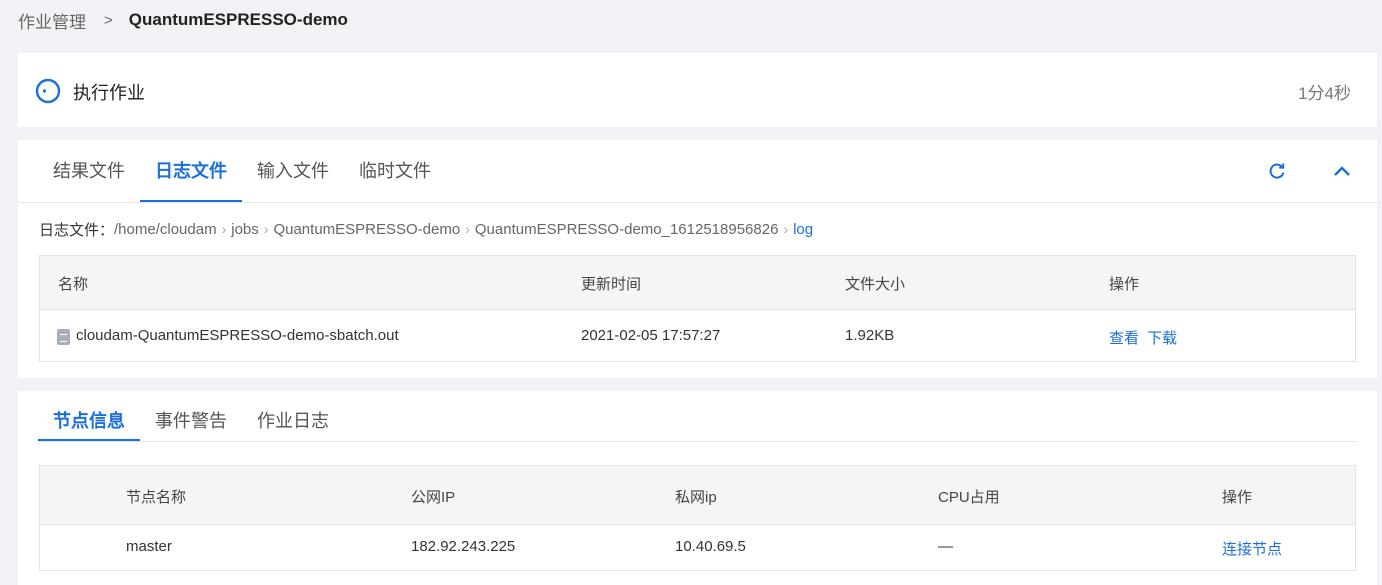 The height and width of the screenshot is (585, 1382). Describe the element at coordinates (366, 229) in the screenshot. I see `path-segment-job: QuantumESPRESSO-demo` at that location.